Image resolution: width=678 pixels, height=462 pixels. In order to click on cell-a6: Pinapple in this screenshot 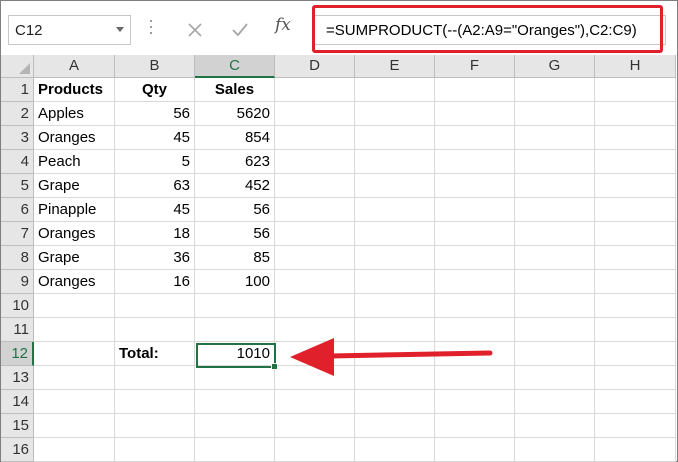, I will do `click(74, 210)`.